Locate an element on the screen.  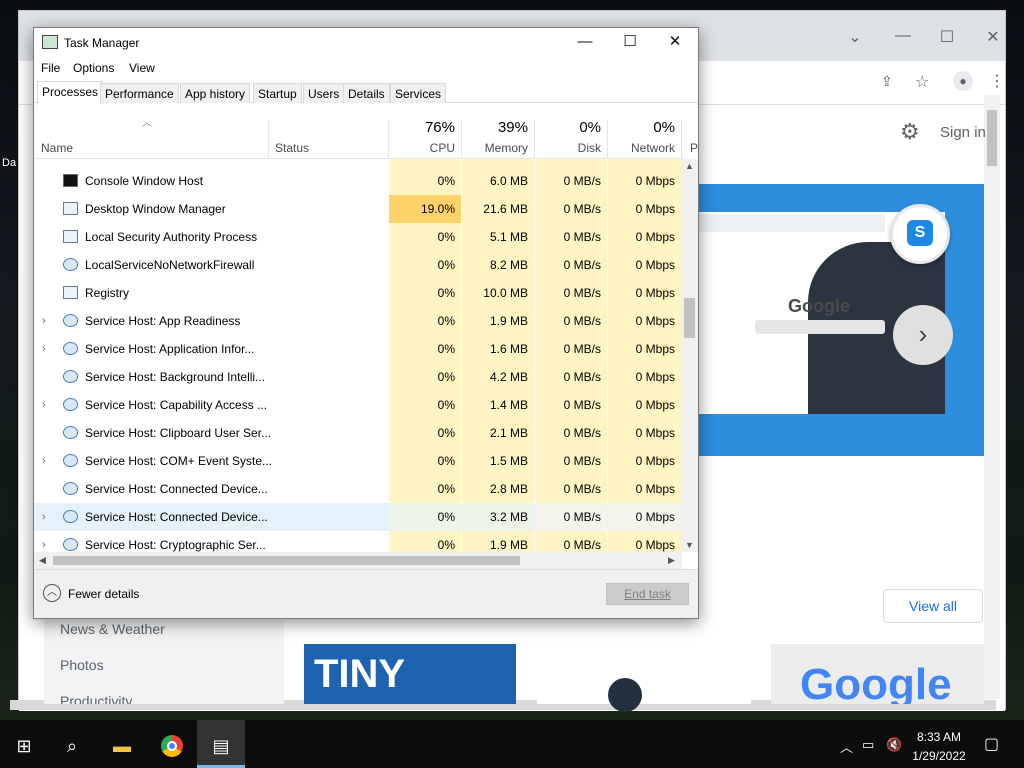
app-thumbnail-night is located at coordinates (644, 674).